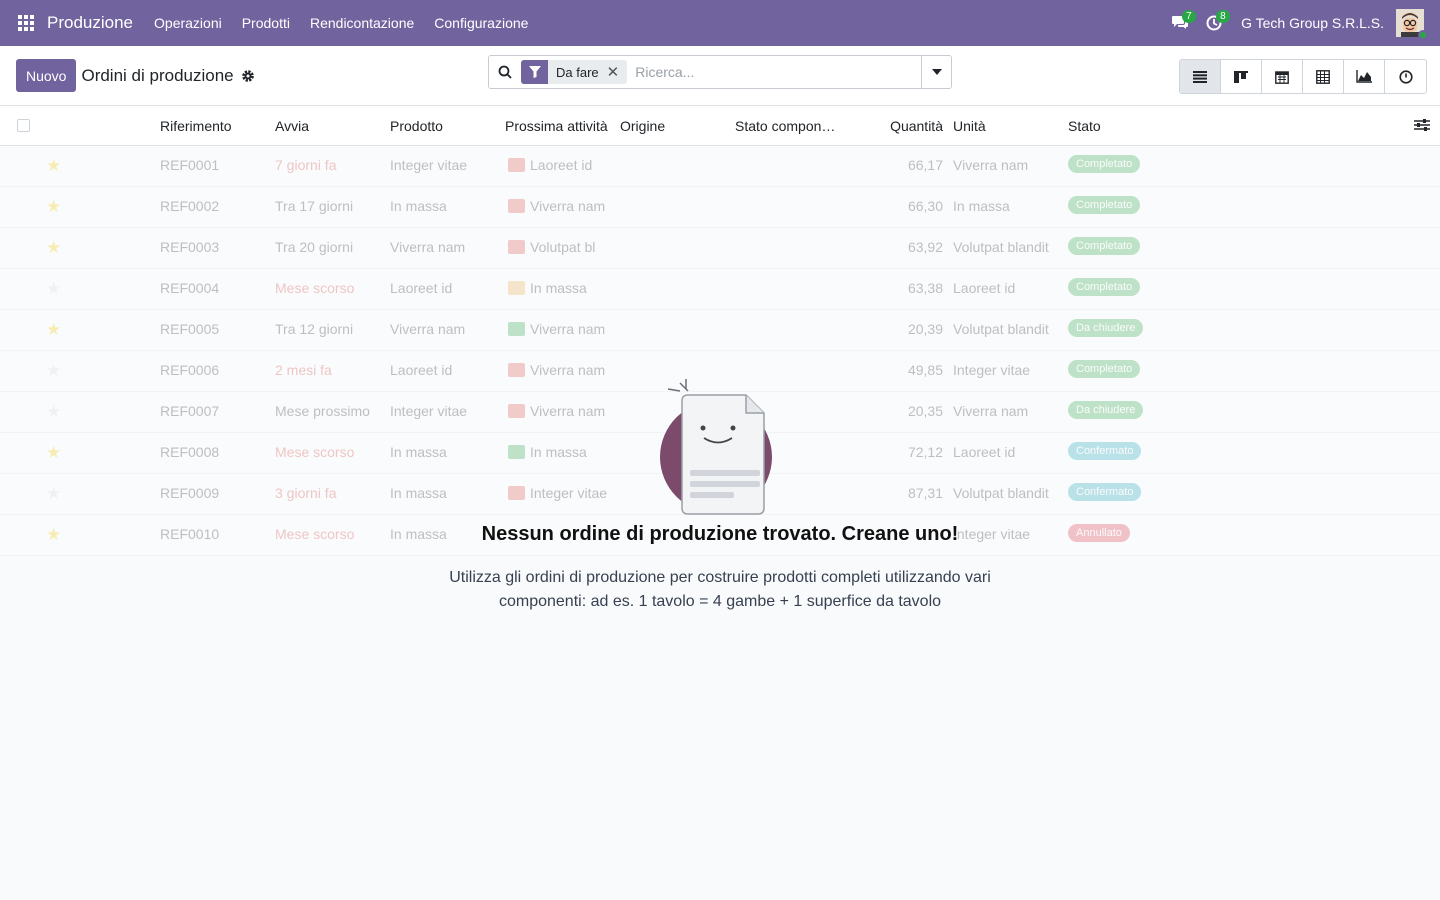 This screenshot has height=900, width=1440. What do you see at coordinates (416, 126) in the screenshot?
I see `column-header-product: Prodotto` at bounding box center [416, 126].